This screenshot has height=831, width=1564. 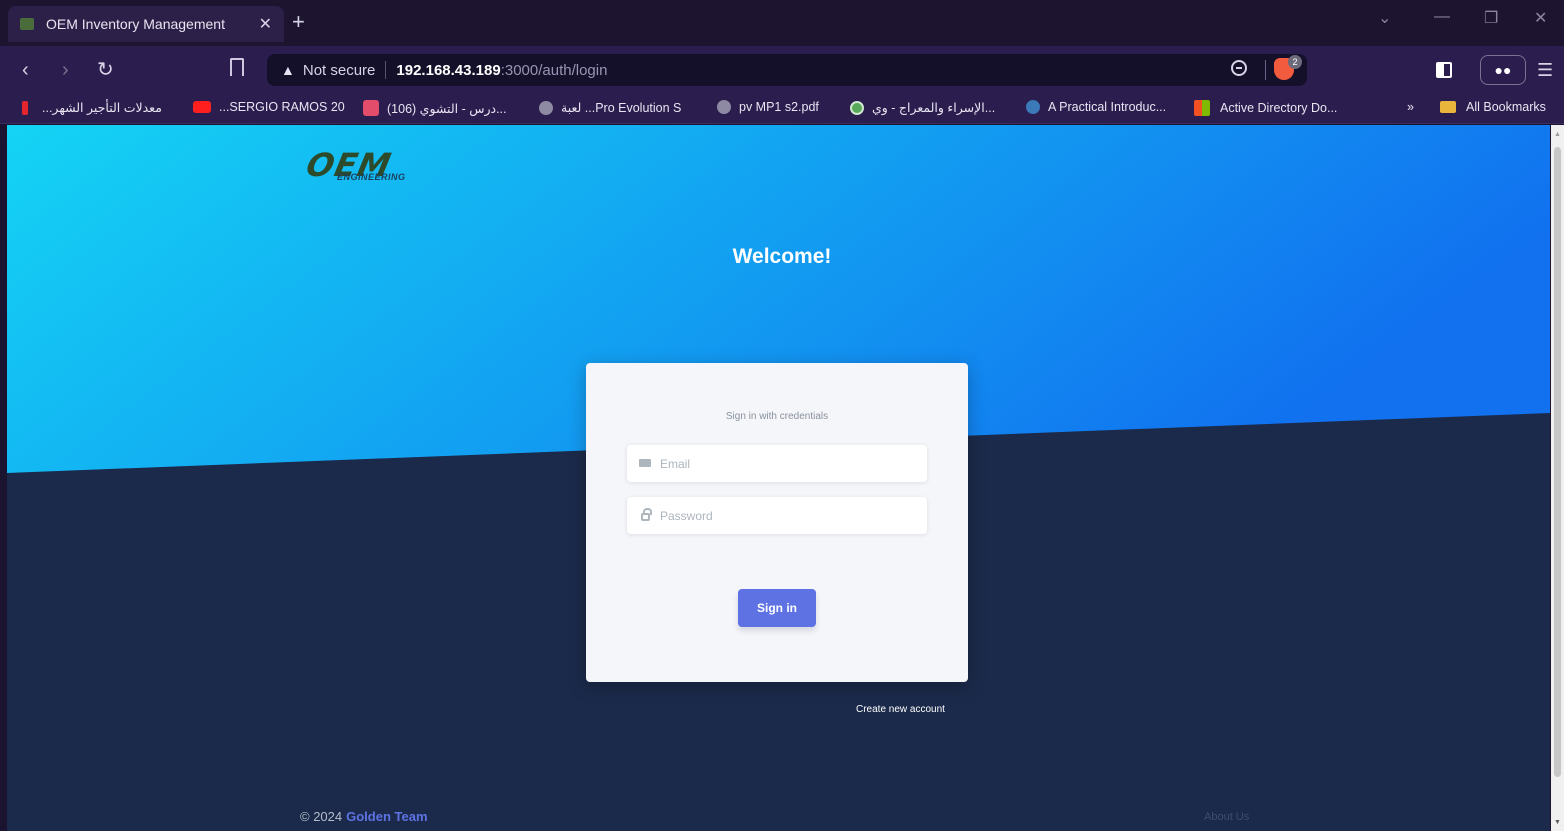 What do you see at coordinates (1239, 68) in the screenshot?
I see `zoom-out-icon` at bounding box center [1239, 68].